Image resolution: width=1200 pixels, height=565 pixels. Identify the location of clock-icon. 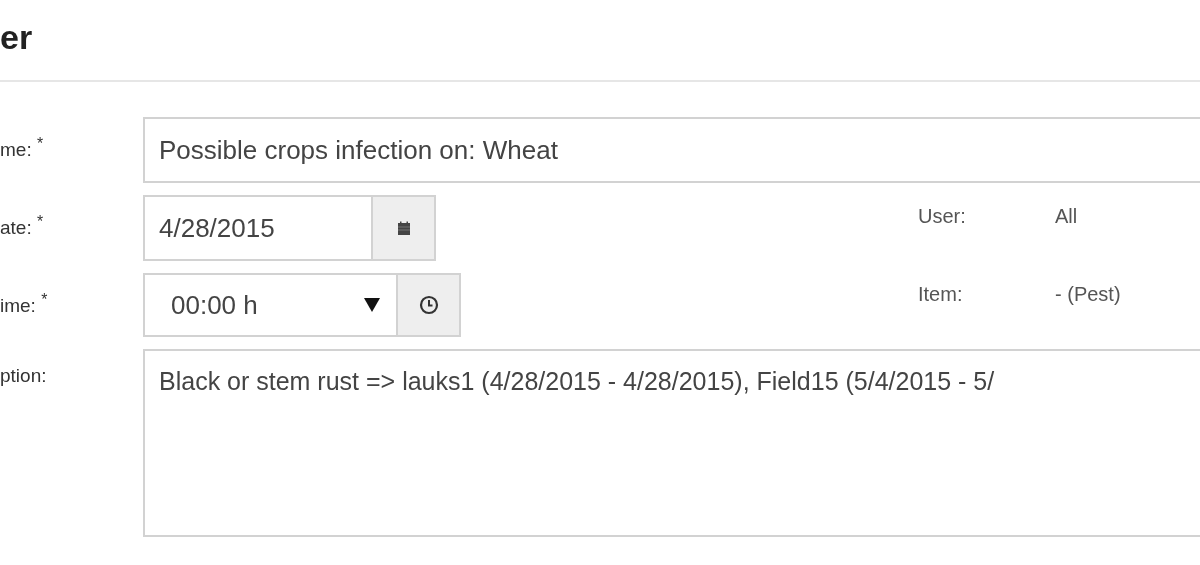
(428, 305).